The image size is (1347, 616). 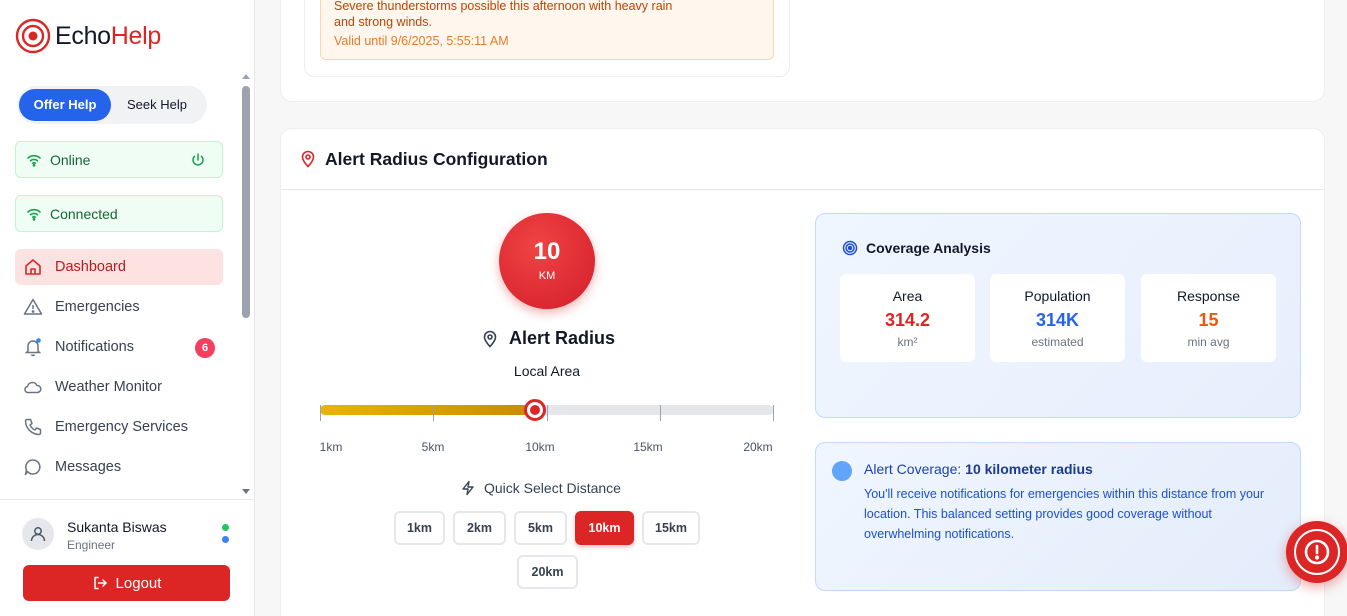 What do you see at coordinates (468, 488) in the screenshot?
I see `lightning-icon` at bounding box center [468, 488].